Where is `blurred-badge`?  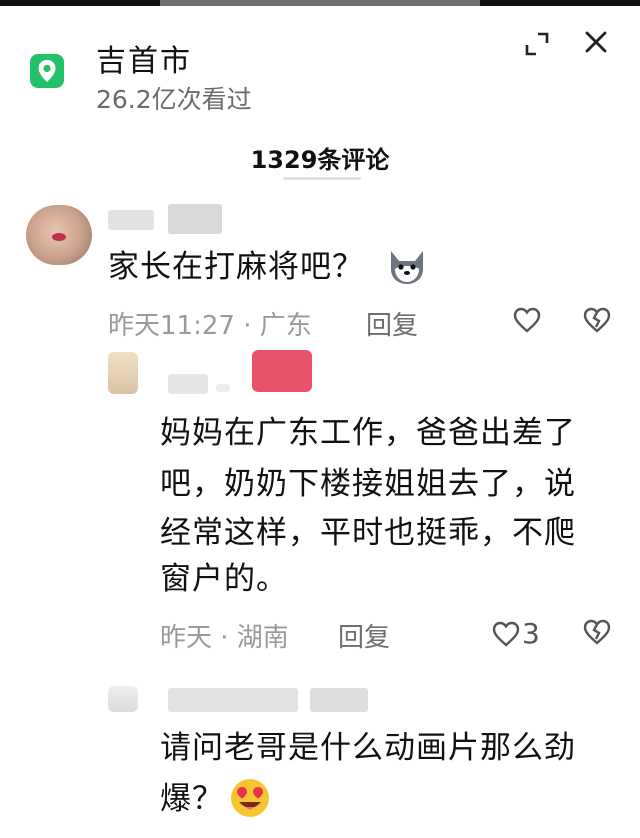
blurred-badge is located at coordinates (282, 371).